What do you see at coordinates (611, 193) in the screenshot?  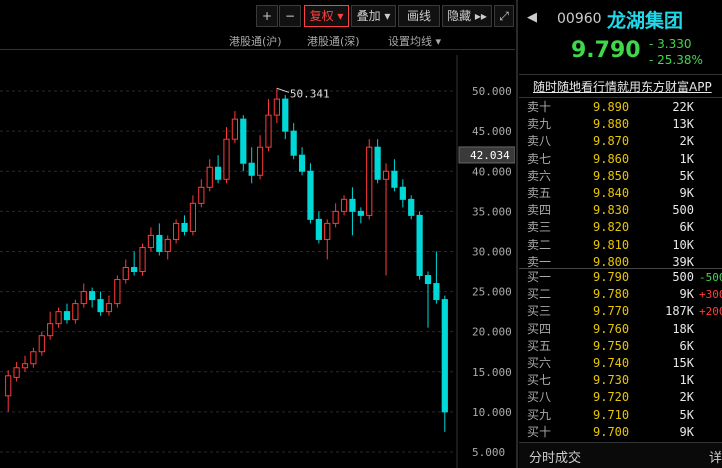 I see `ask-price: 9.840` at bounding box center [611, 193].